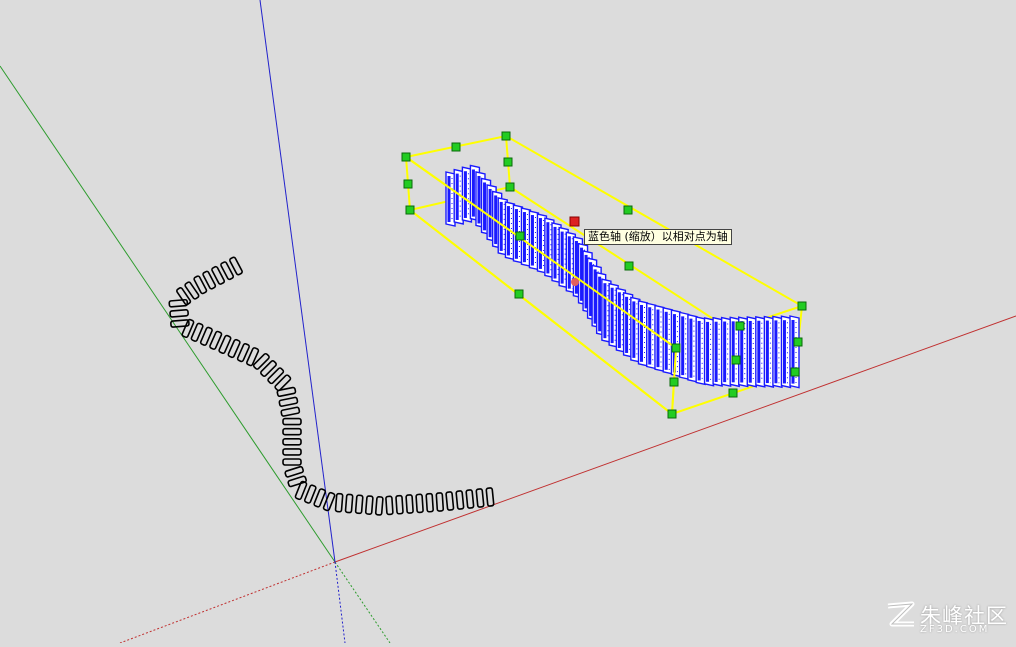 The height and width of the screenshot is (647, 1016). I want to click on active-scale-grip, so click(574, 221).